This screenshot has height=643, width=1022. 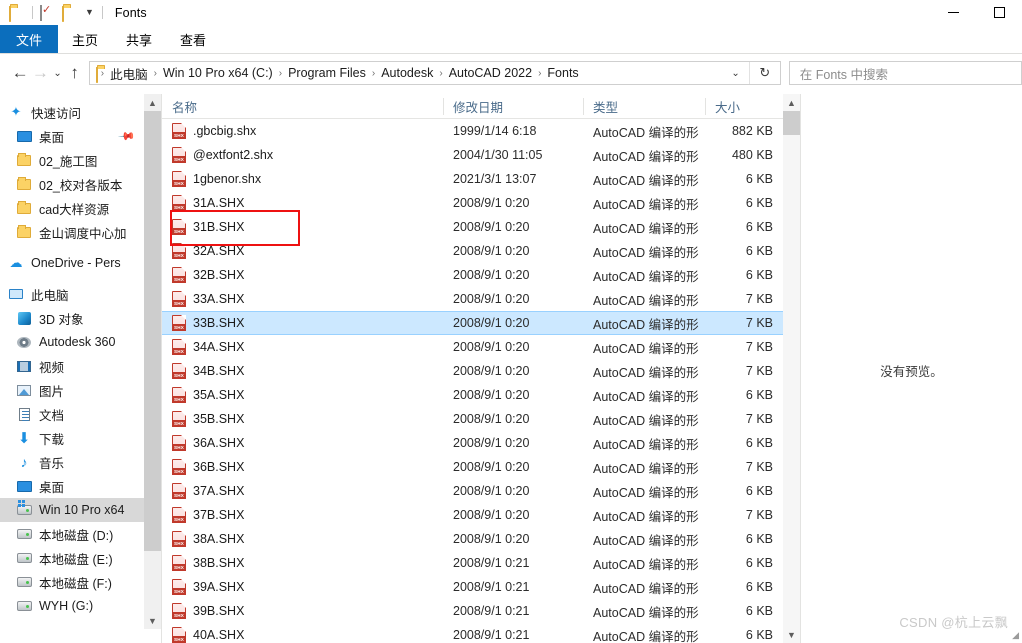 What do you see at coordinates (744, 106) in the screenshot?
I see `column-header-size: 大小` at bounding box center [744, 106].